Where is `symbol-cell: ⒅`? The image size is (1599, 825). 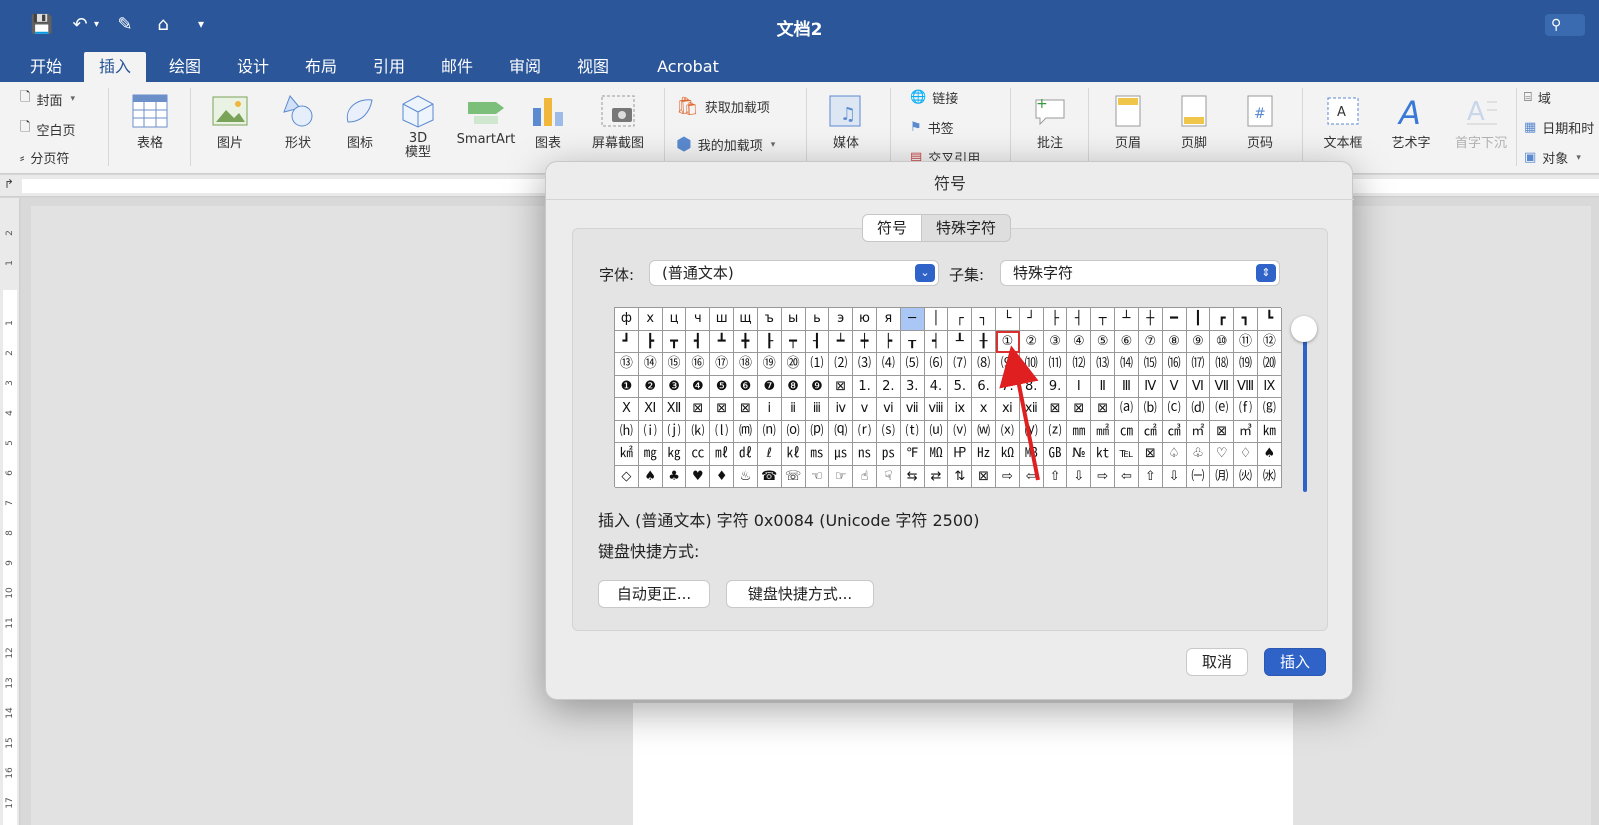 symbol-cell: ⒅ is located at coordinates (1222, 364).